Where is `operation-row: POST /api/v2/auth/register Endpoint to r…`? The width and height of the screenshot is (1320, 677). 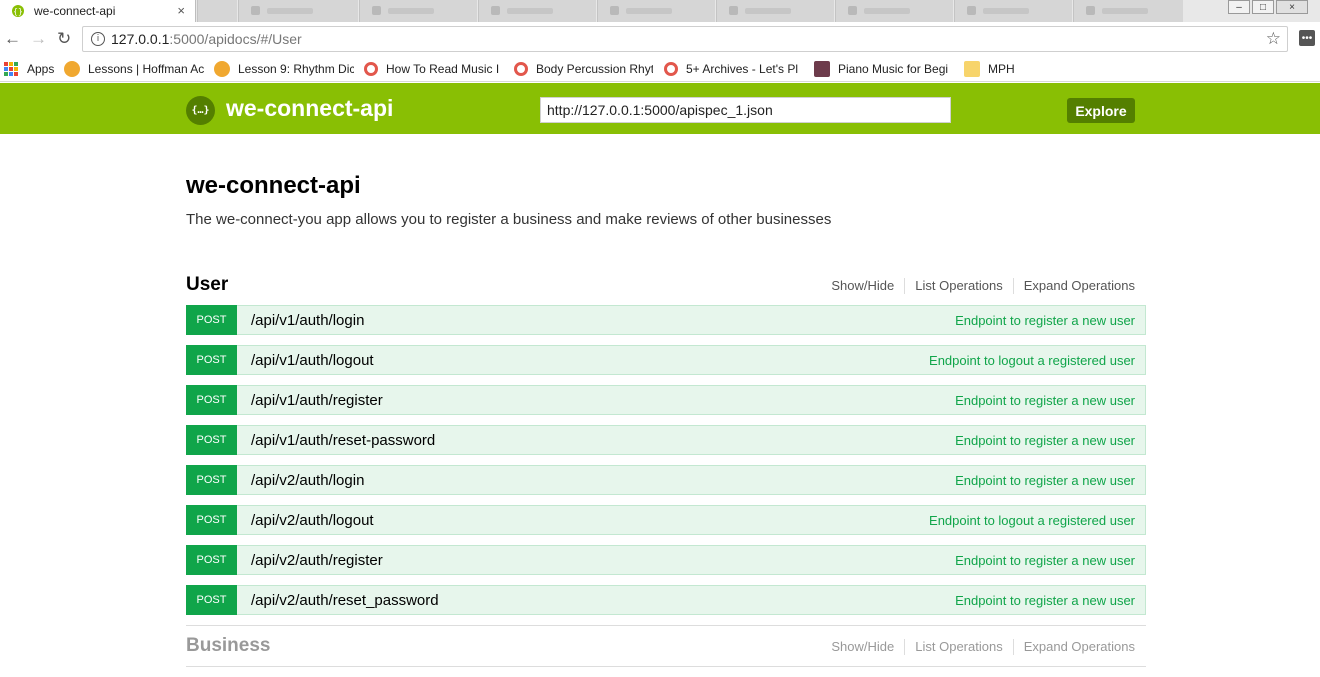 operation-row: POST /api/v2/auth/register Endpoint to r… is located at coordinates (666, 560).